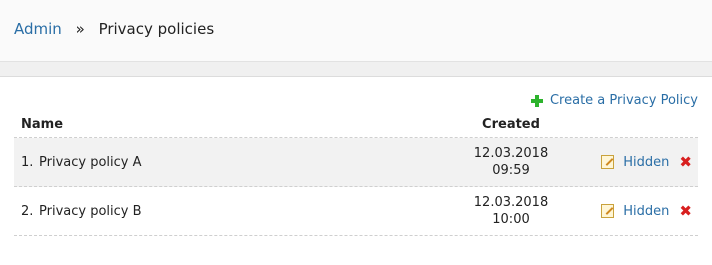 This screenshot has width=712, height=265. Describe the element at coordinates (511, 124) in the screenshot. I see `column-header-created: Created` at that location.